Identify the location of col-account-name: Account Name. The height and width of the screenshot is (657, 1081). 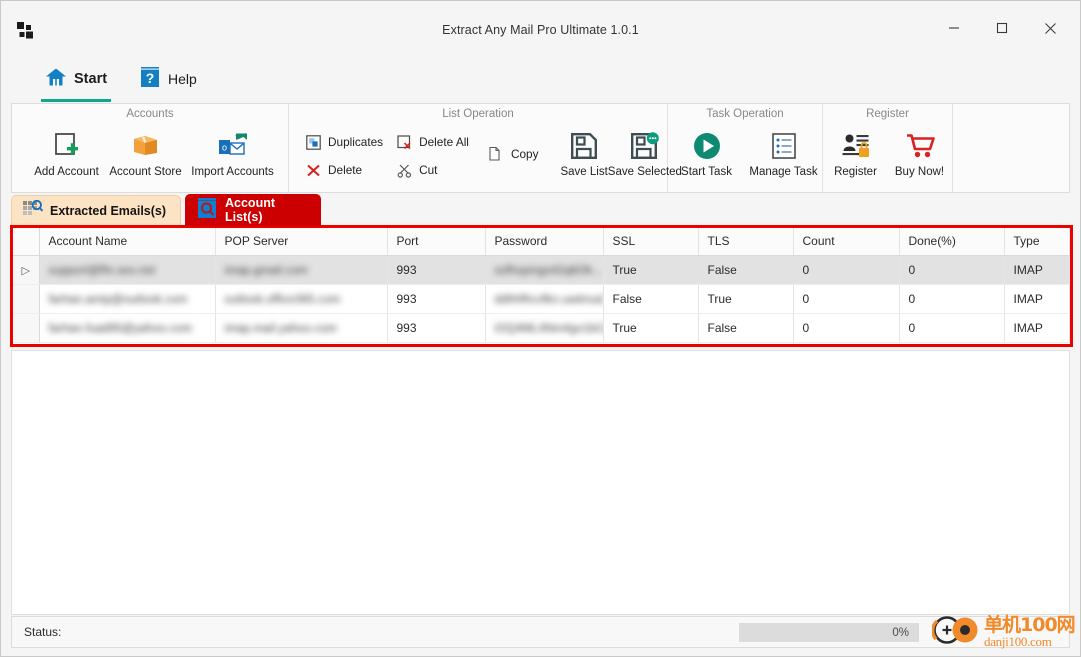
(127, 242).